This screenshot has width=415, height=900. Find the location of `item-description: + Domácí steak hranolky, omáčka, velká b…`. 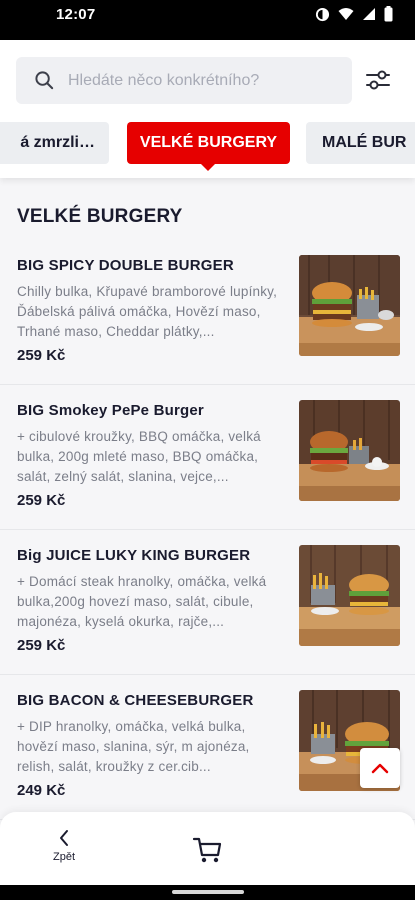

item-description: + Domácí steak hranolky, omáčka, velká b… is located at coordinates (142, 601).